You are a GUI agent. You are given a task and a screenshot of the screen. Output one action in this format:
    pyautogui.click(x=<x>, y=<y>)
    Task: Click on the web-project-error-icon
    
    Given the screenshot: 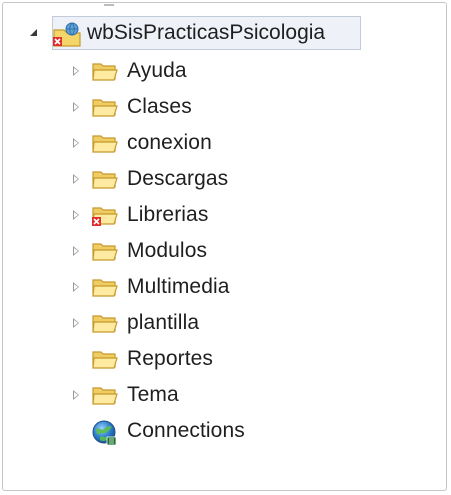 What is the action you would take?
    pyautogui.click(x=65, y=34)
    